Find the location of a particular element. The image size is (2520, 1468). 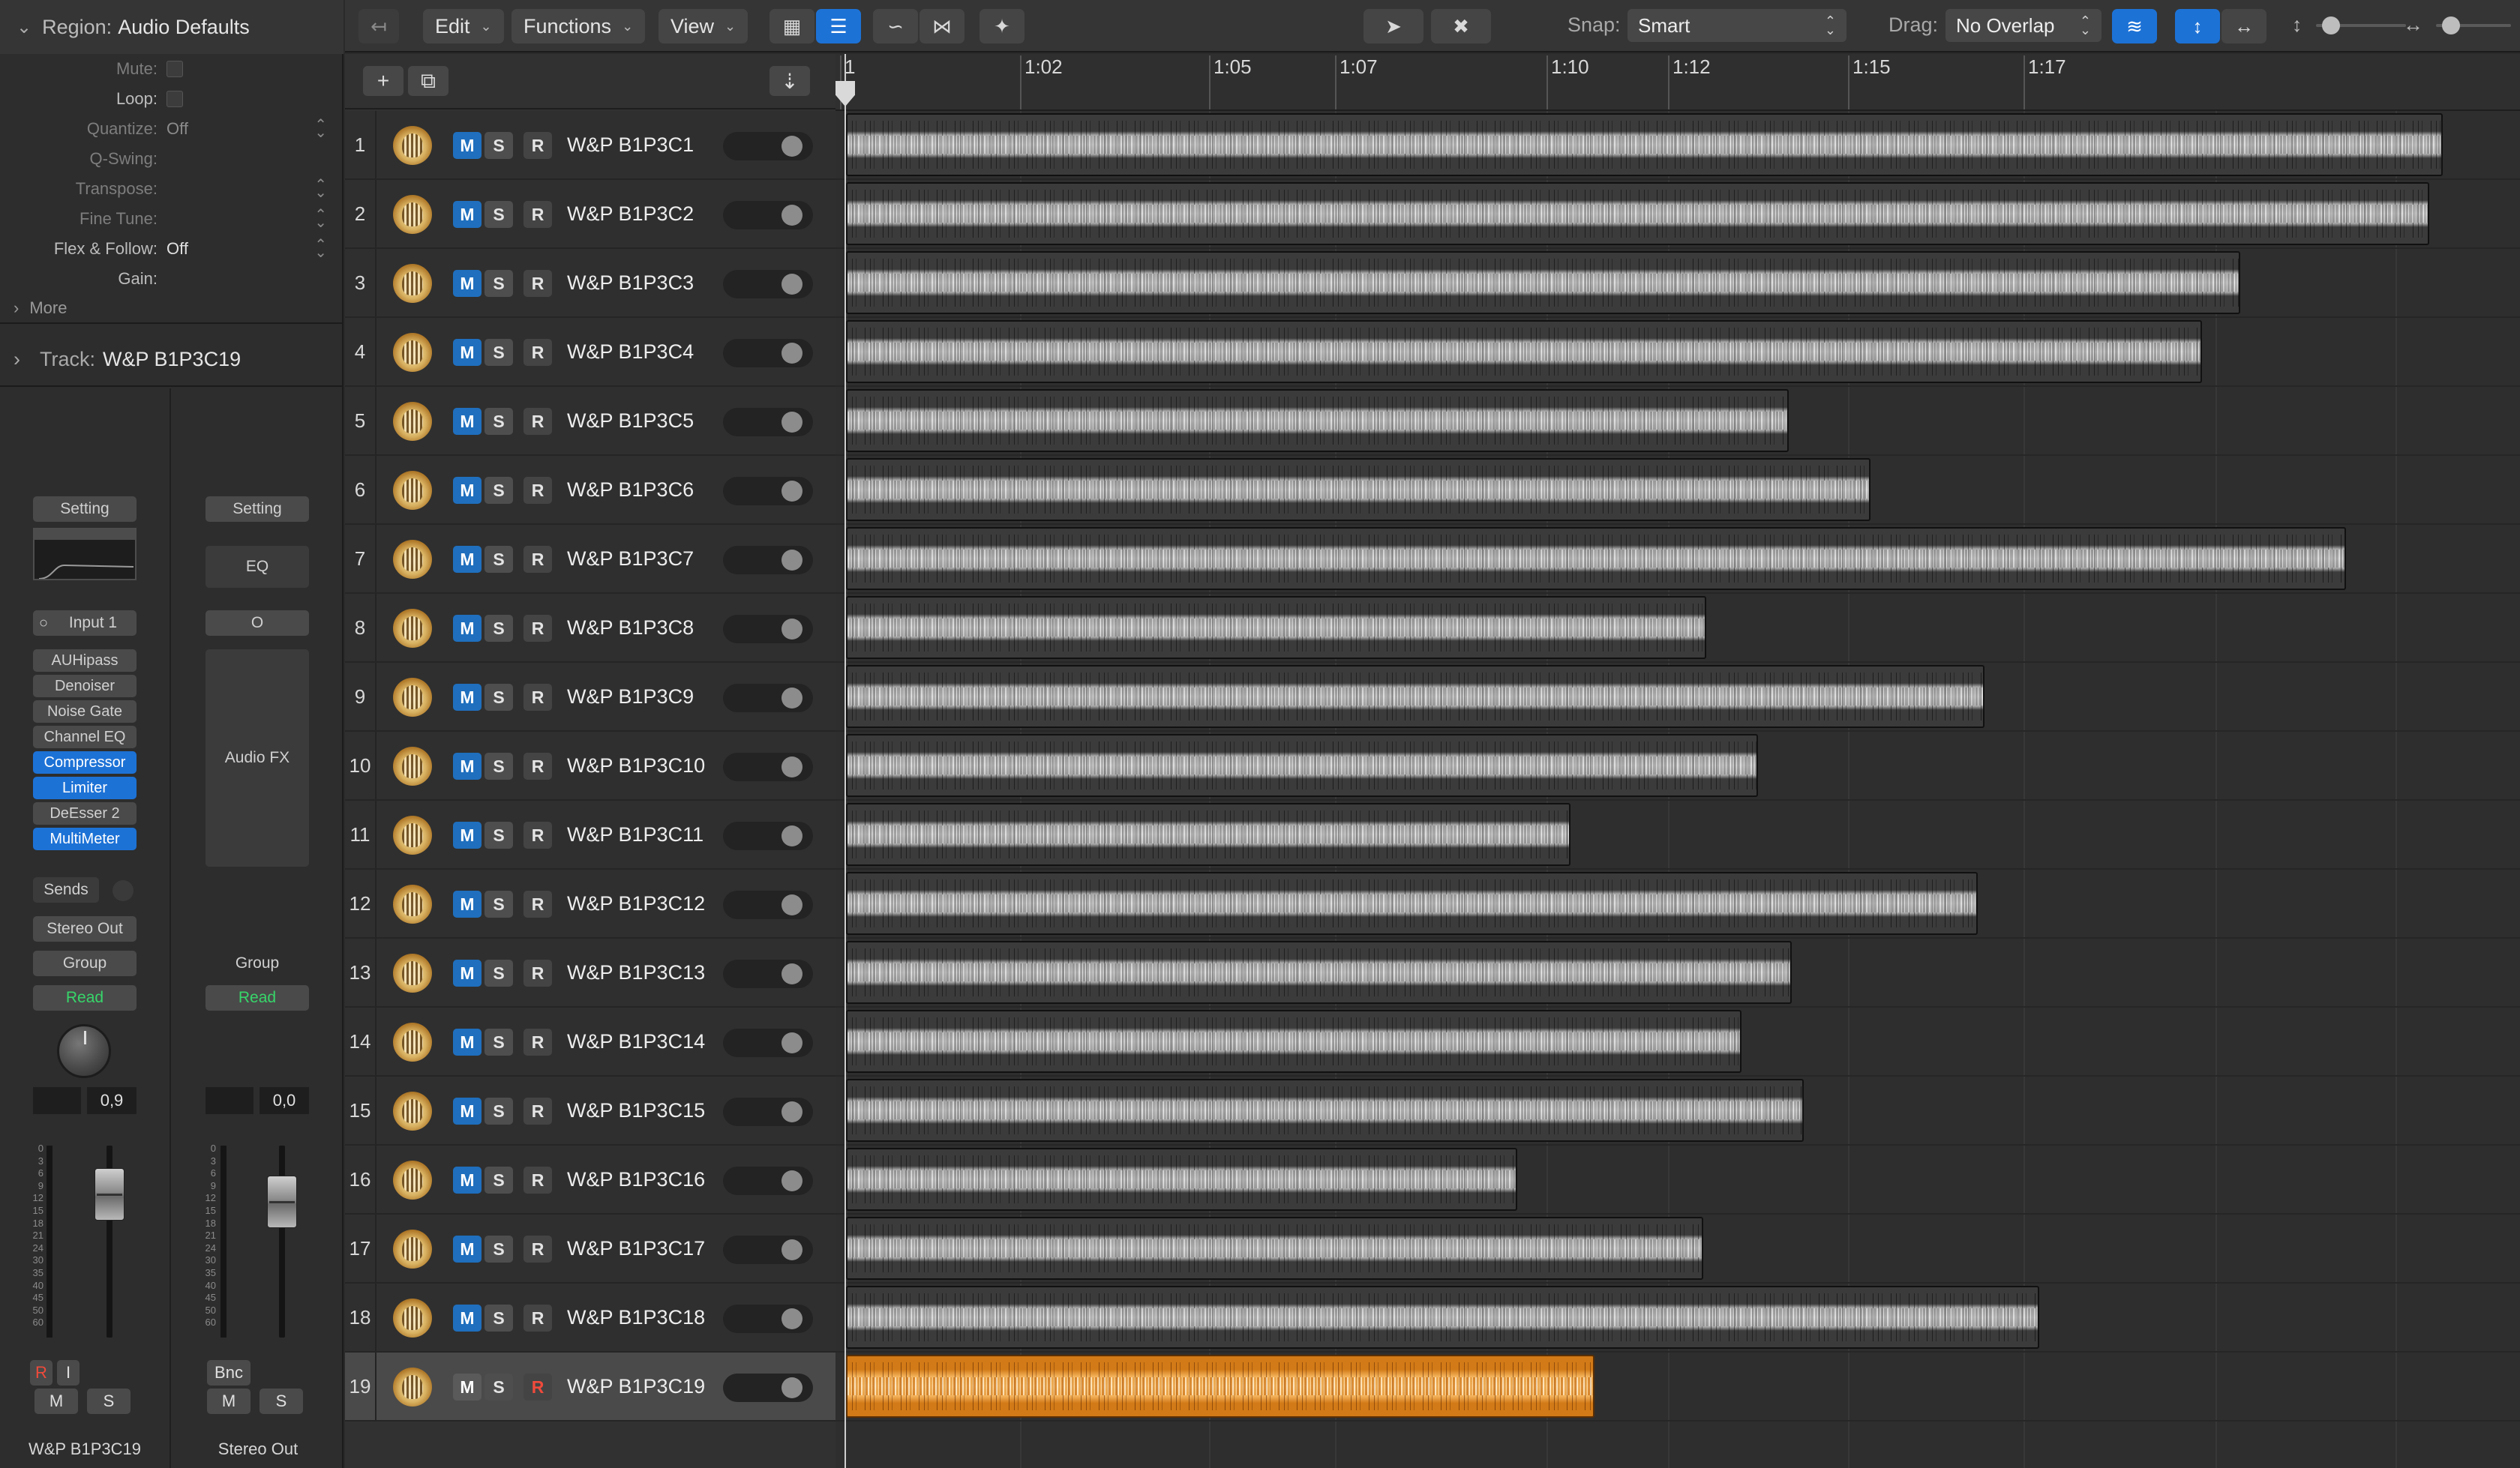

track-name: W&P B1P3C17 is located at coordinates (636, 1248).